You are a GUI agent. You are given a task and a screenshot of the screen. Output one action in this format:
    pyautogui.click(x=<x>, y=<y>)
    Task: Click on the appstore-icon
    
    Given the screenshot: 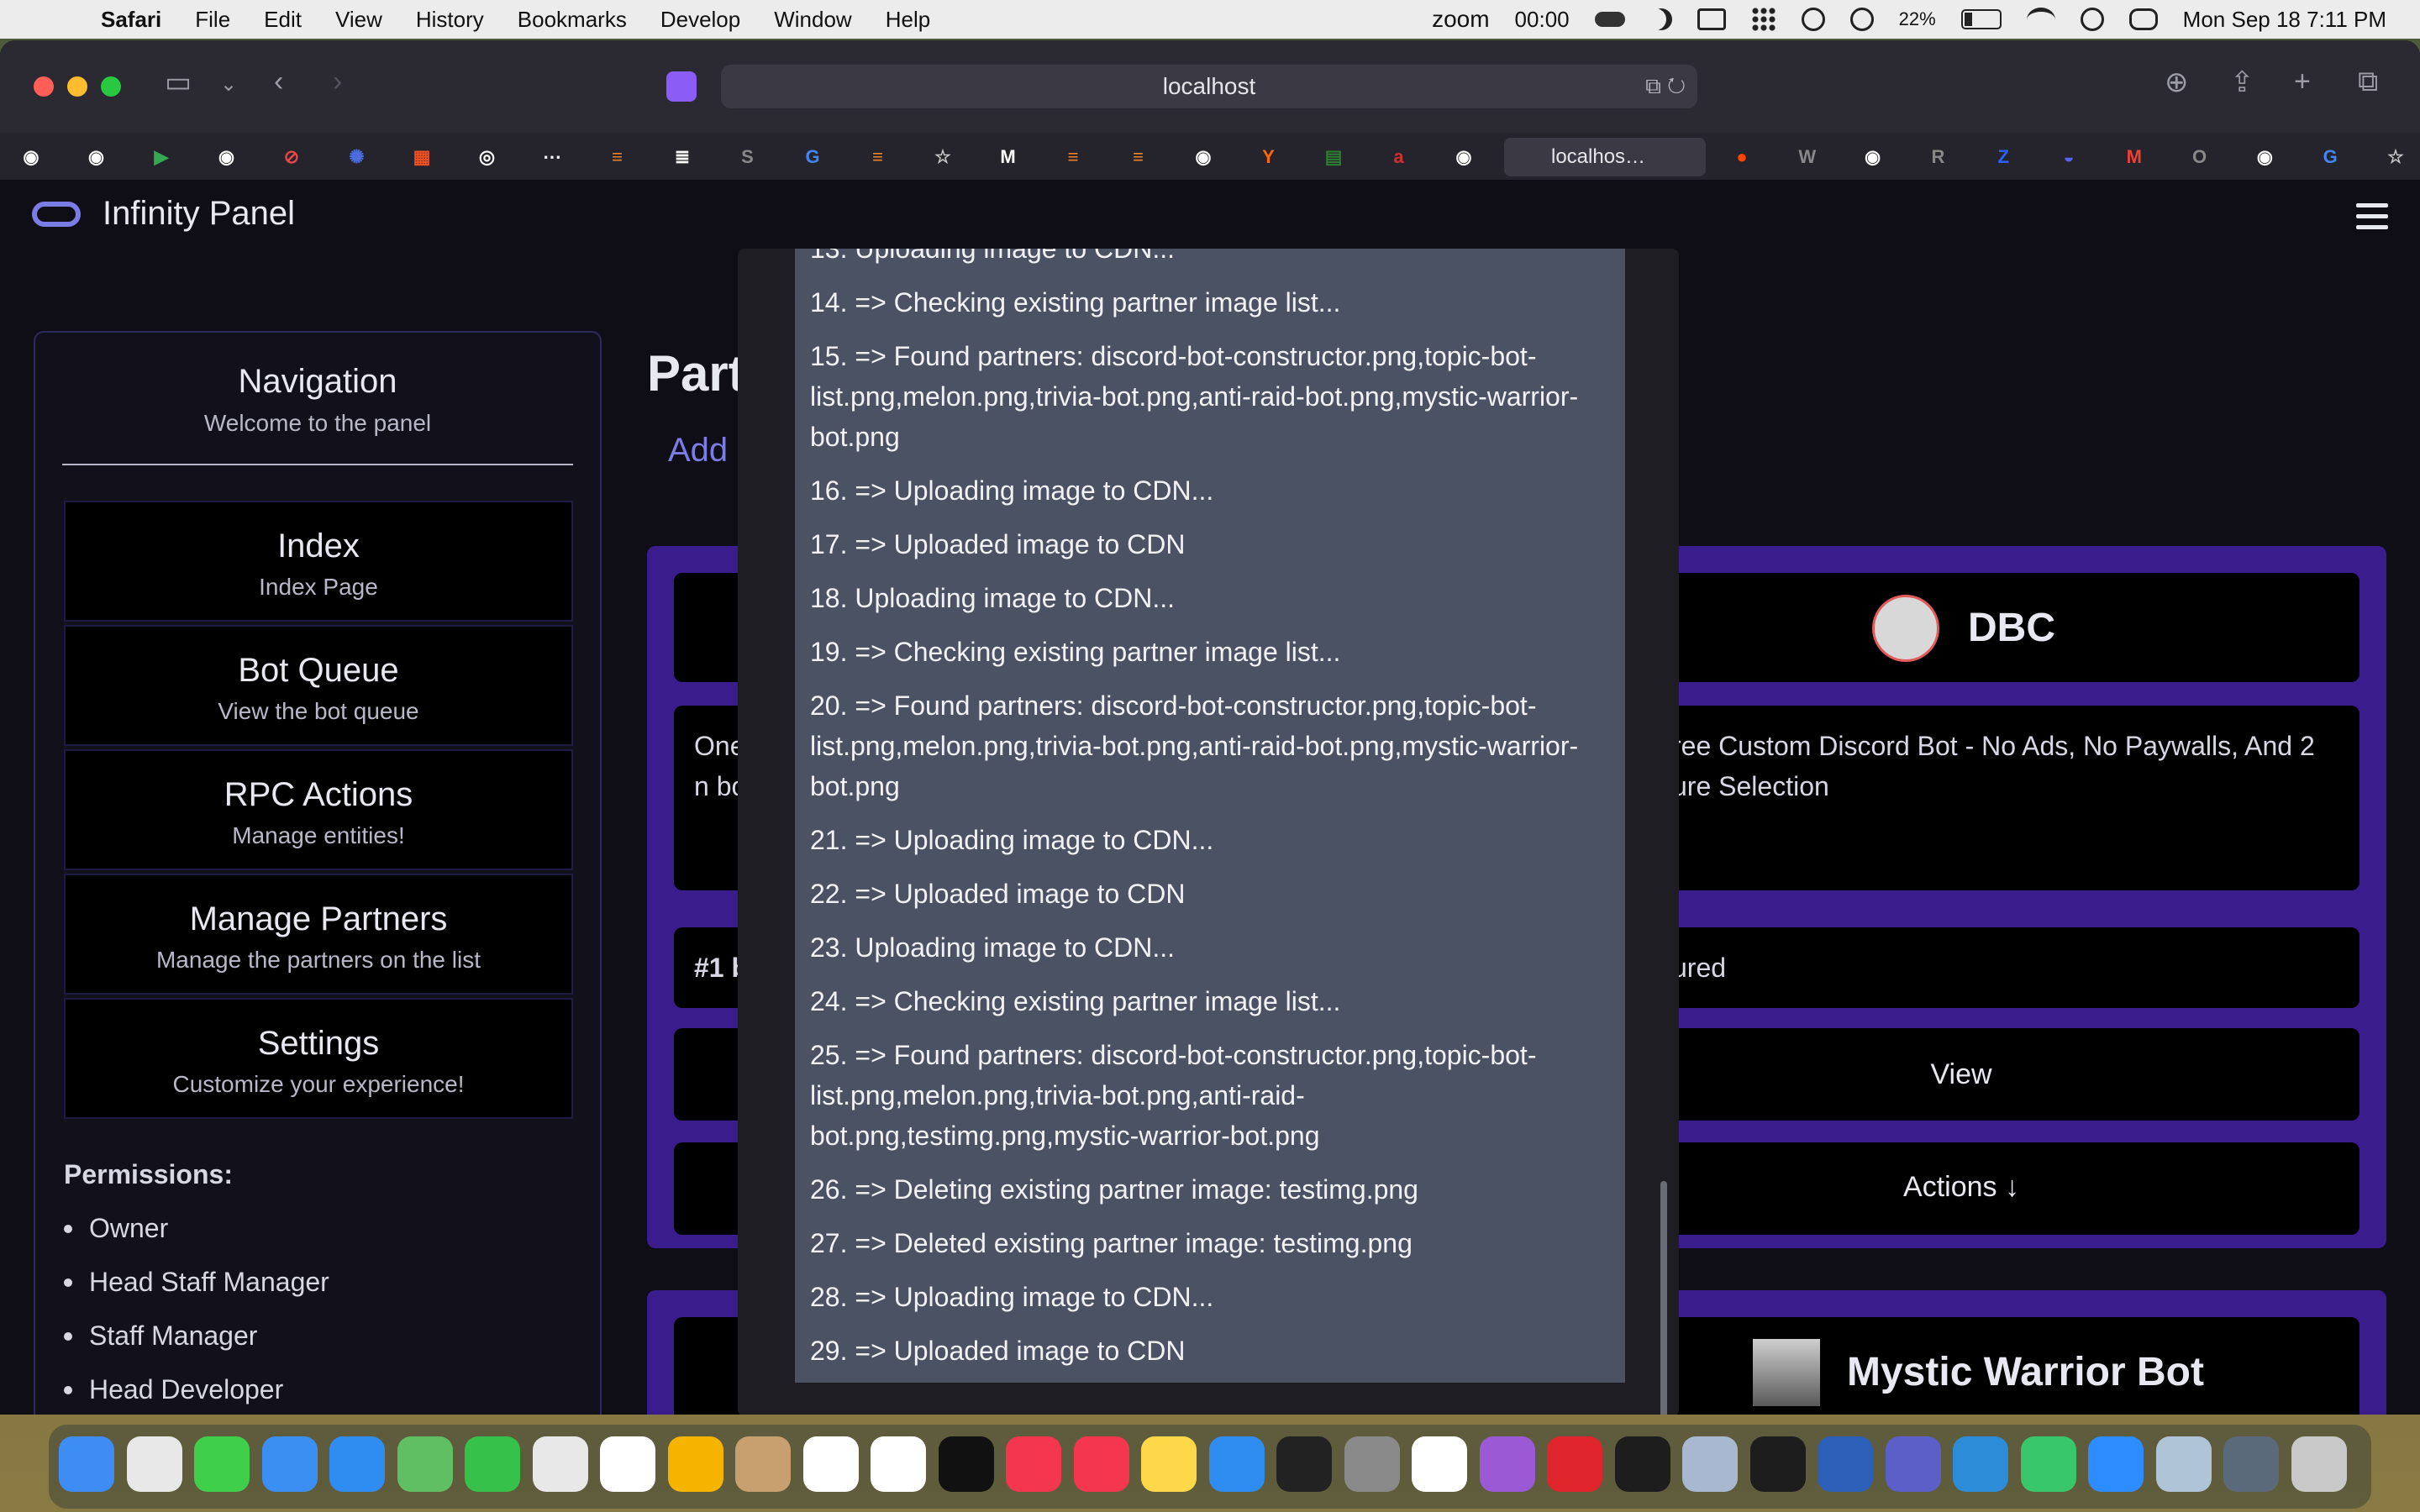 What is the action you would take?
    pyautogui.click(x=1236, y=1464)
    